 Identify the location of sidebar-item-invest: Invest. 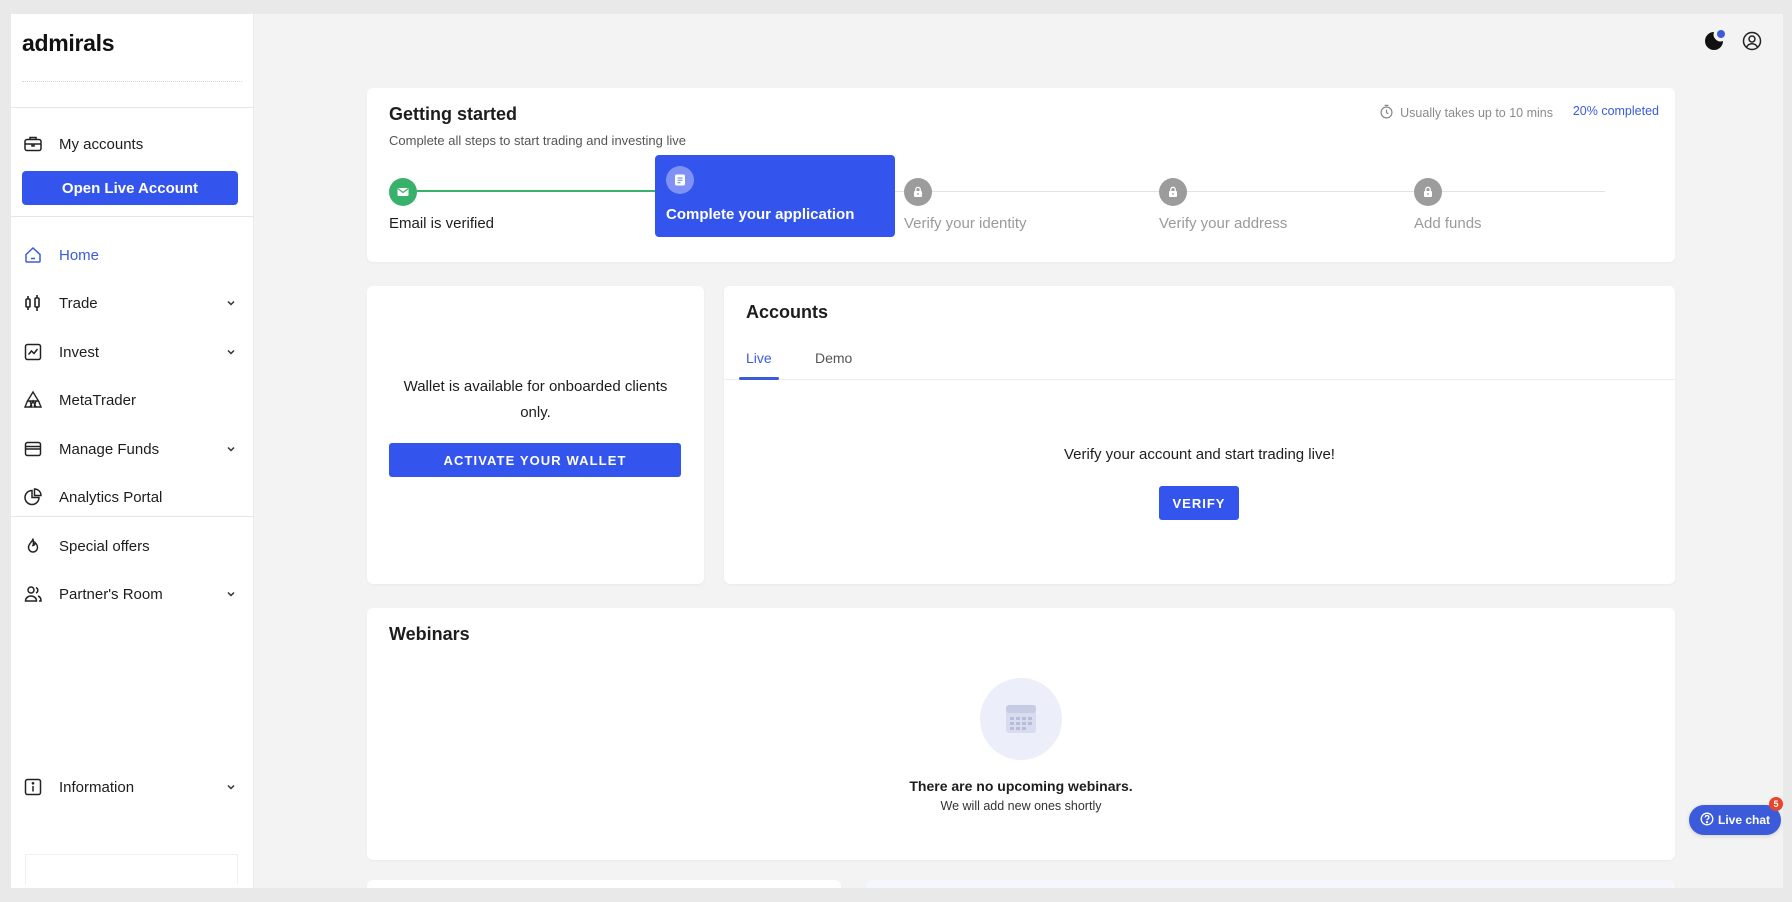
(132, 352).